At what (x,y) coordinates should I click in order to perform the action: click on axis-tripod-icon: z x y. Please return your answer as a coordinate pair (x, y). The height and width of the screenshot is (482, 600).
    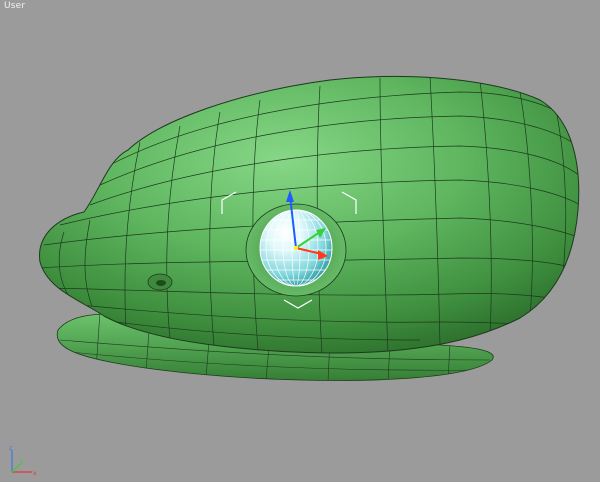
    Looking at the image, I should click on (23, 461).